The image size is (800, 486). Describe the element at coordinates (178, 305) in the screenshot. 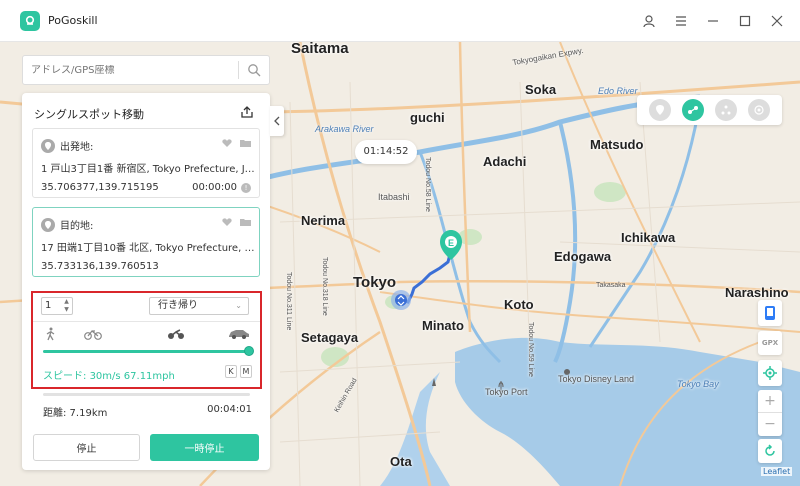

I see `route-mode-value: 行き帰り` at that location.